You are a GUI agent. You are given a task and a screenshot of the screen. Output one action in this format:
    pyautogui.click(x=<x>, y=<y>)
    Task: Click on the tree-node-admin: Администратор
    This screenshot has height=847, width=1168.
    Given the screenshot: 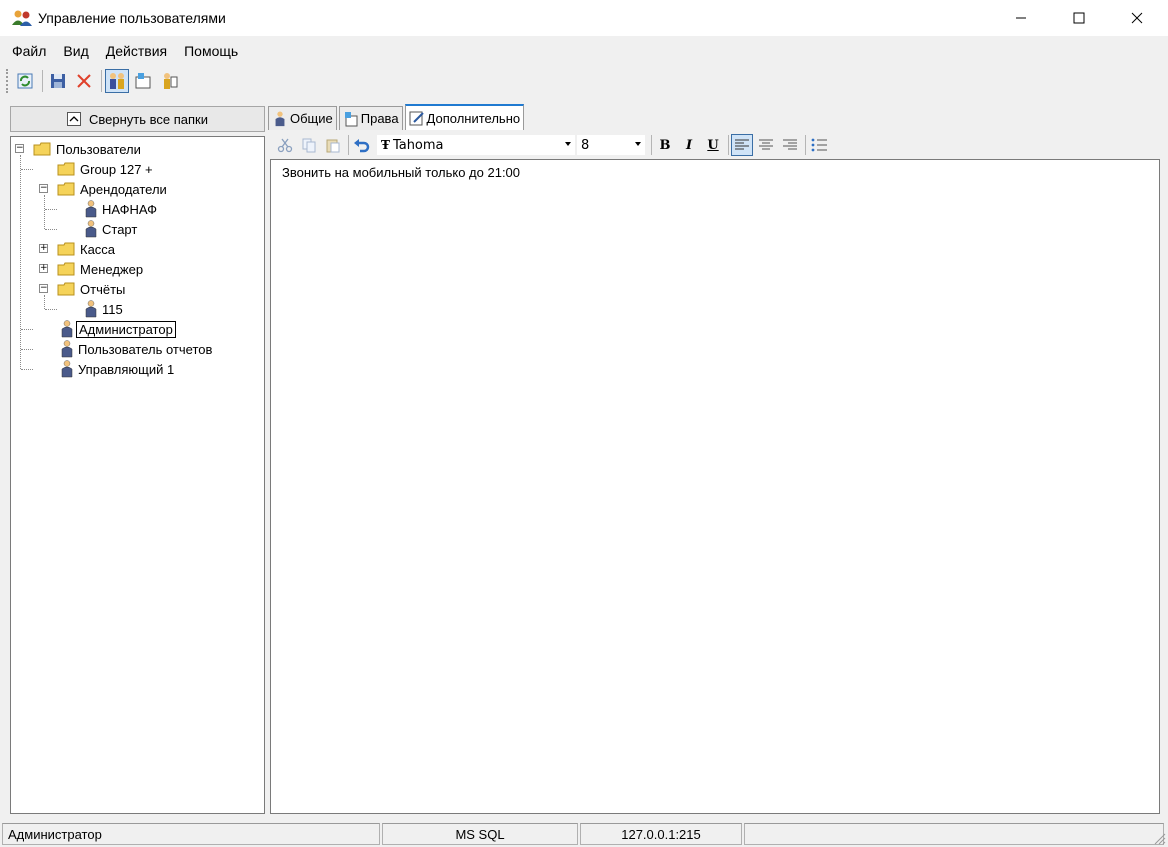 What is the action you would take?
    pyautogui.click(x=118, y=329)
    